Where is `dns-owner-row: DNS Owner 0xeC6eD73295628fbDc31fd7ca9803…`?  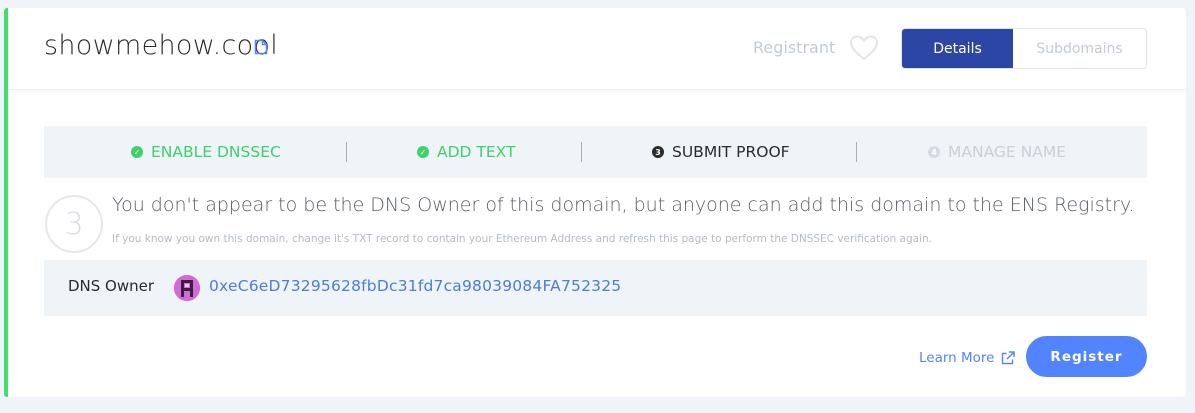 dns-owner-row: DNS Owner 0xeC6eD73295628fbDc31fd7ca9803… is located at coordinates (595, 288).